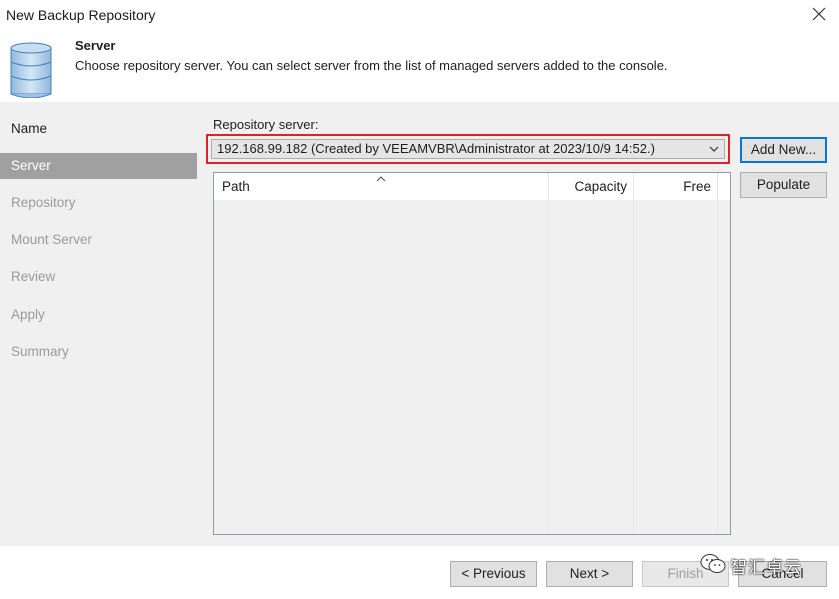 Image resolution: width=839 pixels, height=599 pixels. Describe the element at coordinates (40, 351) in the screenshot. I see `sidebar-item-summary: Summary` at that location.